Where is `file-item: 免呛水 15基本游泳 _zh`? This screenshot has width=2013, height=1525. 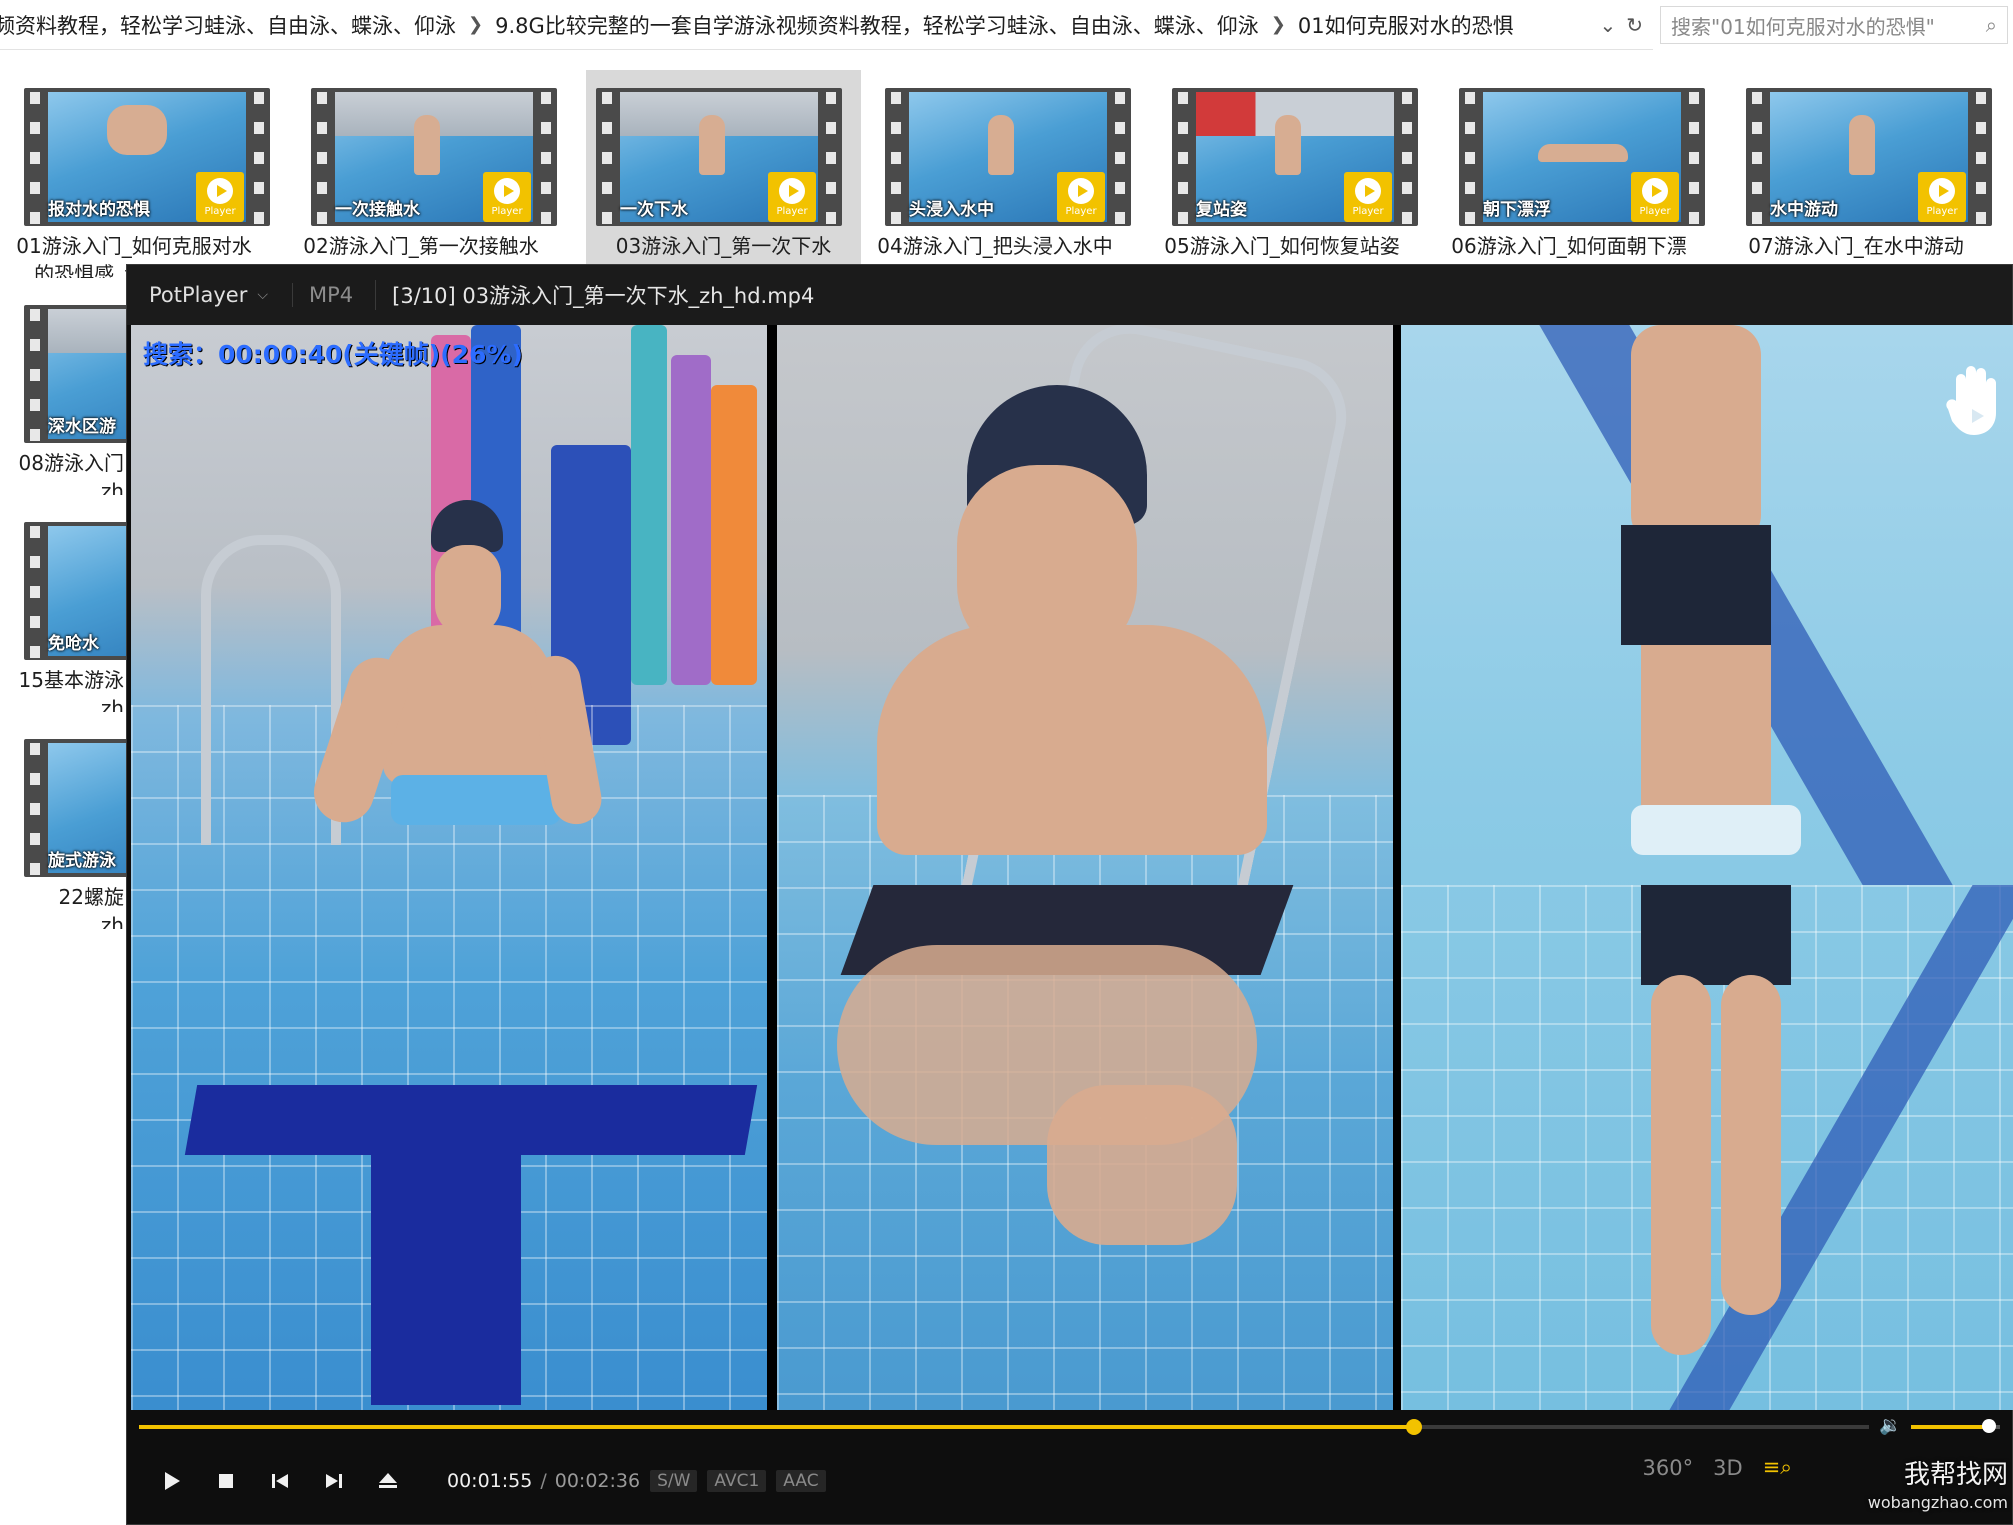
file-item: 免呛水 15基本游泳 _zh is located at coordinates (63, 608).